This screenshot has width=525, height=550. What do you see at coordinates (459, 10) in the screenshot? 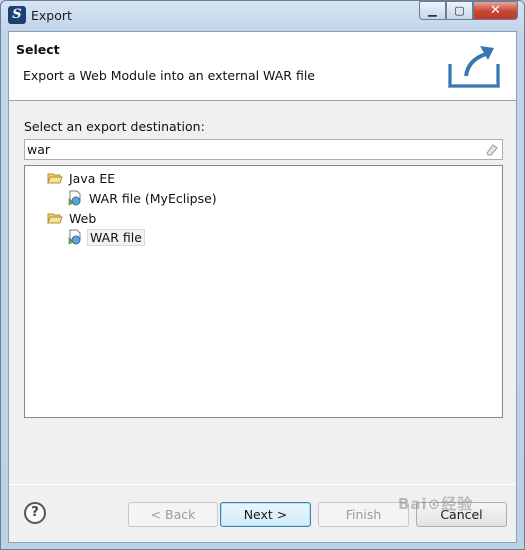
I see `maximize-button: ▢` at bounding box center [459, 10].